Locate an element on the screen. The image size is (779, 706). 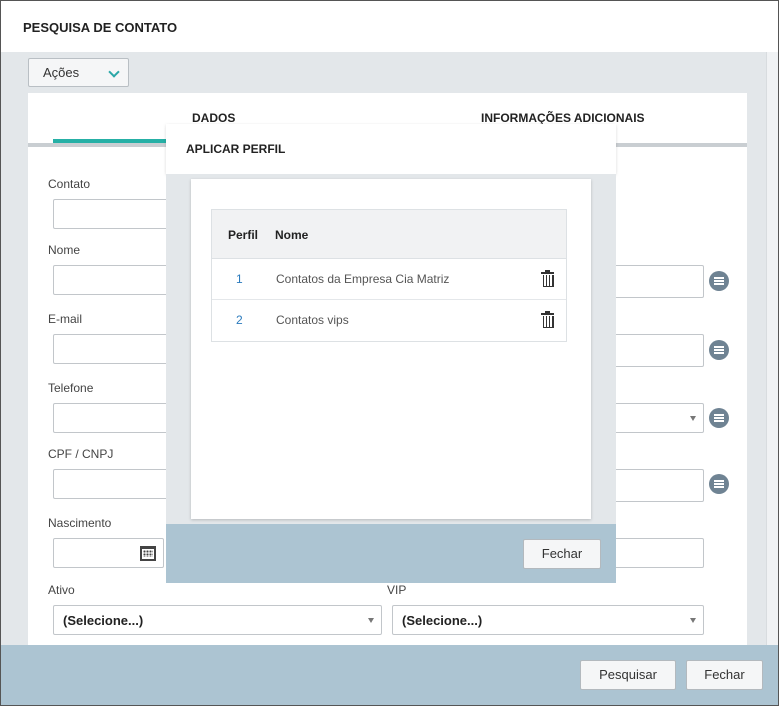
modal-header: APLICAR PERFIL is located at coordinates (391, 149).